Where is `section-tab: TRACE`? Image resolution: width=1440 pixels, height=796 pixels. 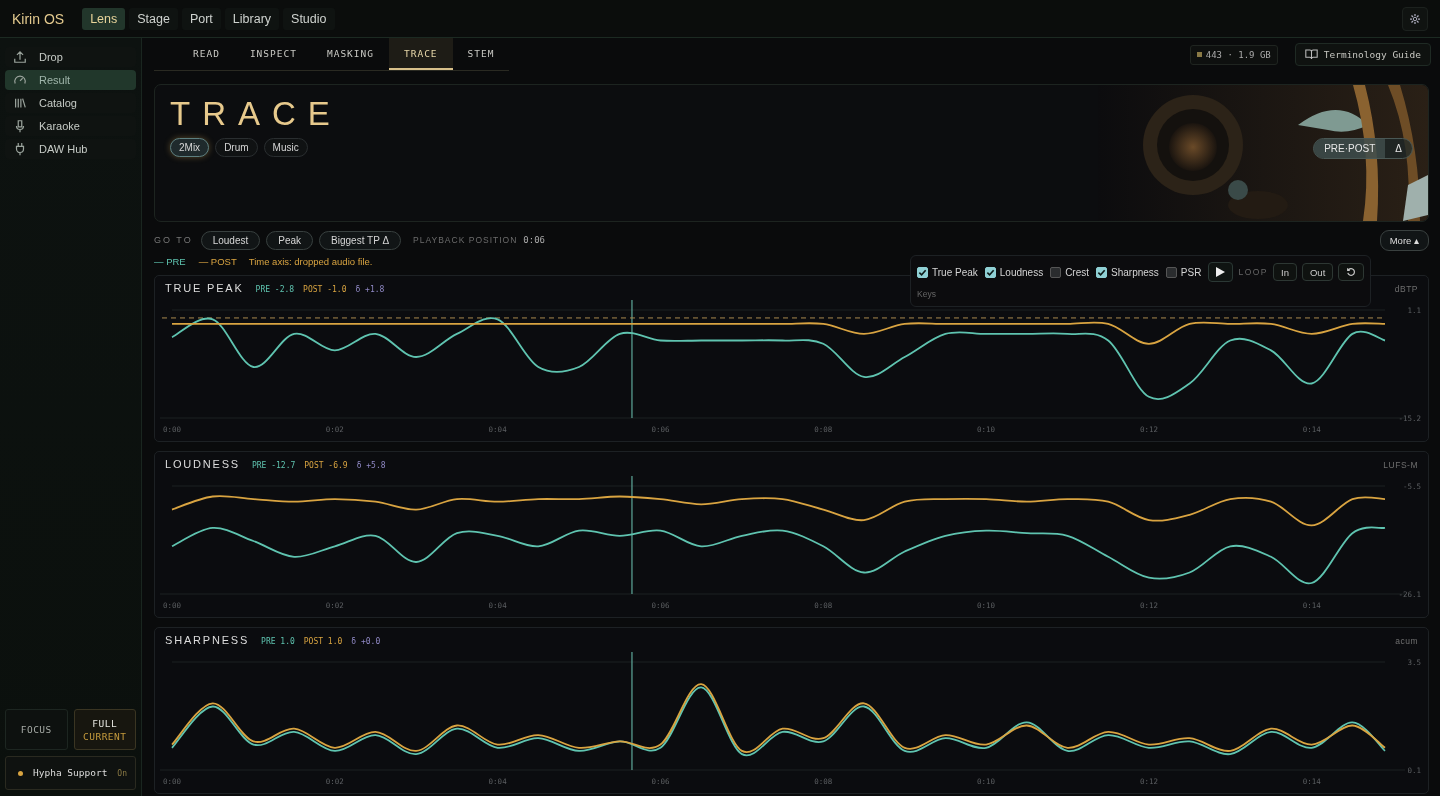
section-tab: TRACE is located at coordinates (421, 54).